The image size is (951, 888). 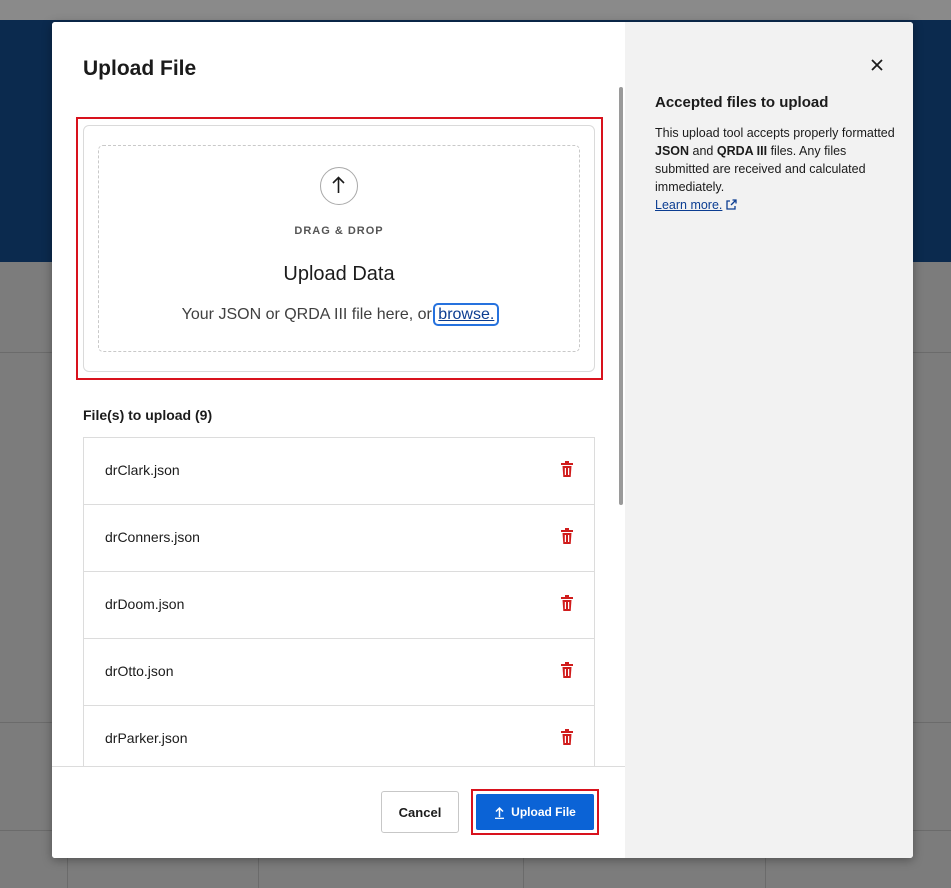 I want to click on modal-title: Upload File, so click(x=140, y=68).